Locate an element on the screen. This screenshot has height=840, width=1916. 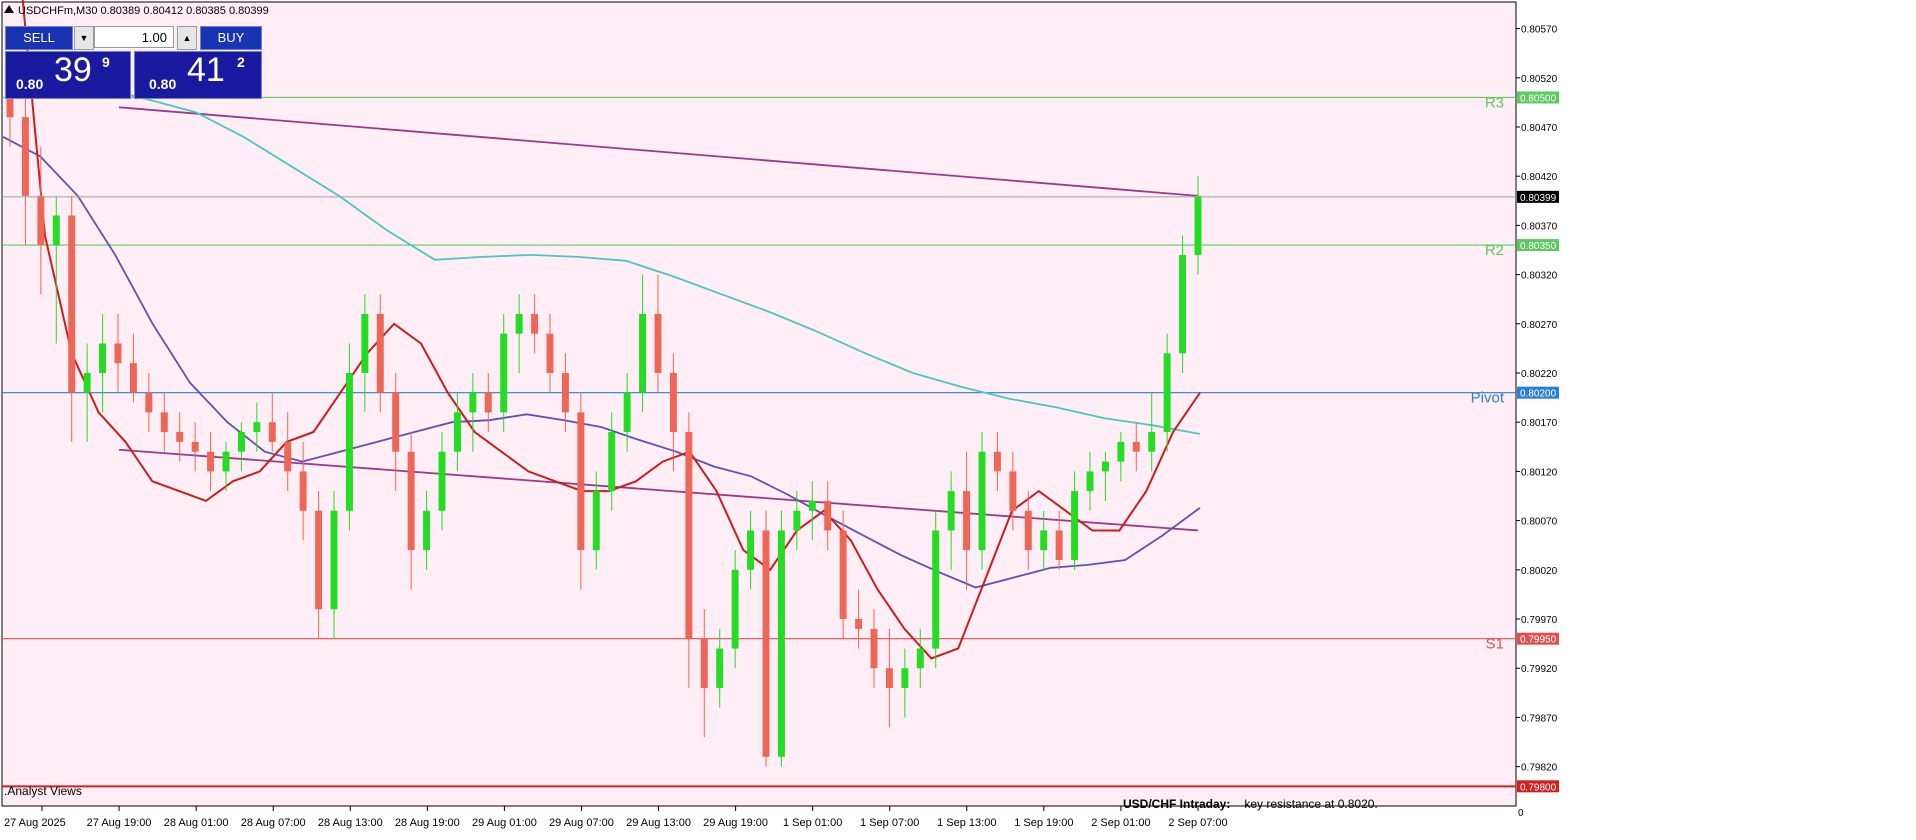
y-tick-label: 0.80420 is located at coordinates (1539, 177).